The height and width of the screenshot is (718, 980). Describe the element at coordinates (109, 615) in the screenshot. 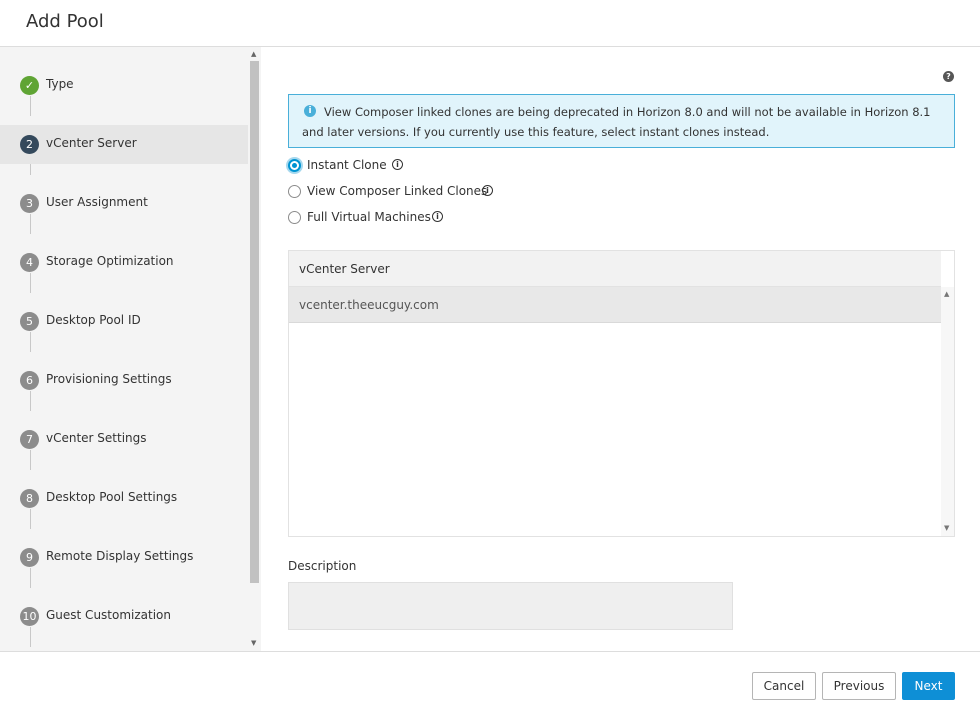

I see `step-label: Guest Customization` at that location.